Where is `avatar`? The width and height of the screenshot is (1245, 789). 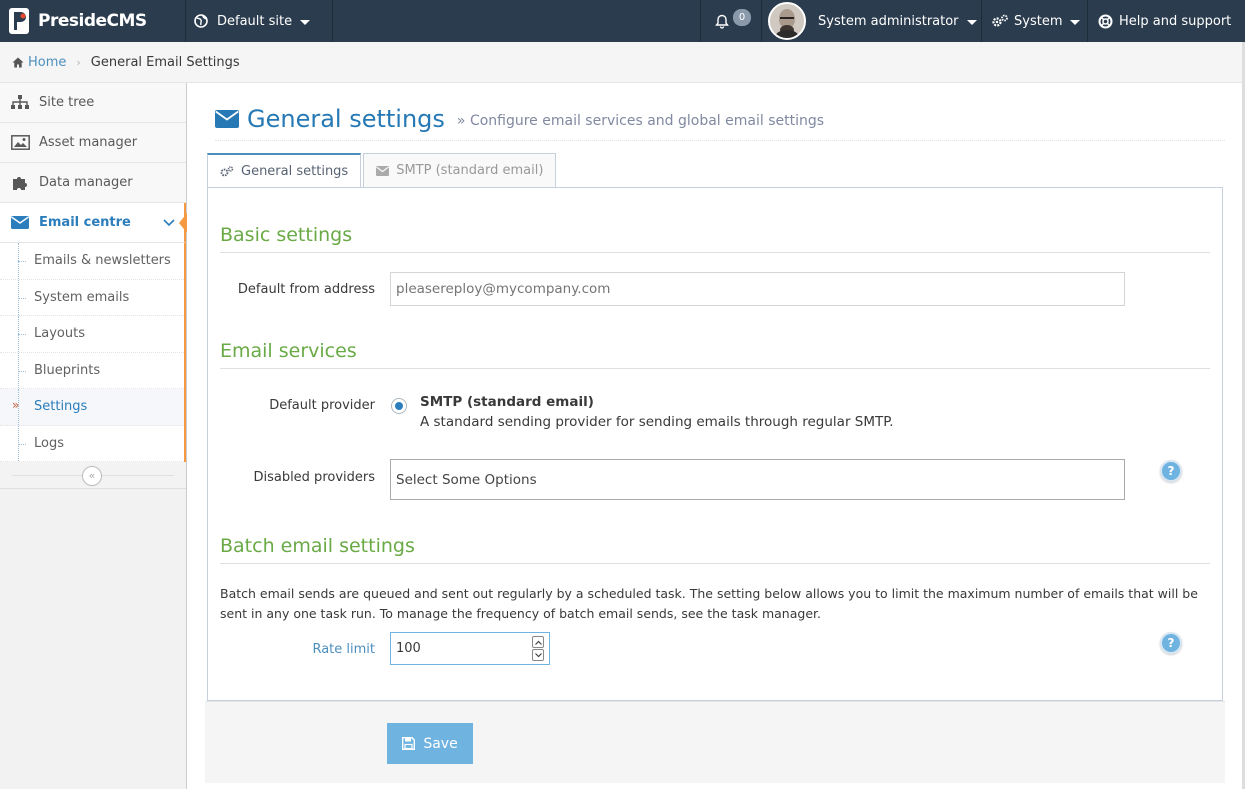
avatar is located at coordinates (787, 21).